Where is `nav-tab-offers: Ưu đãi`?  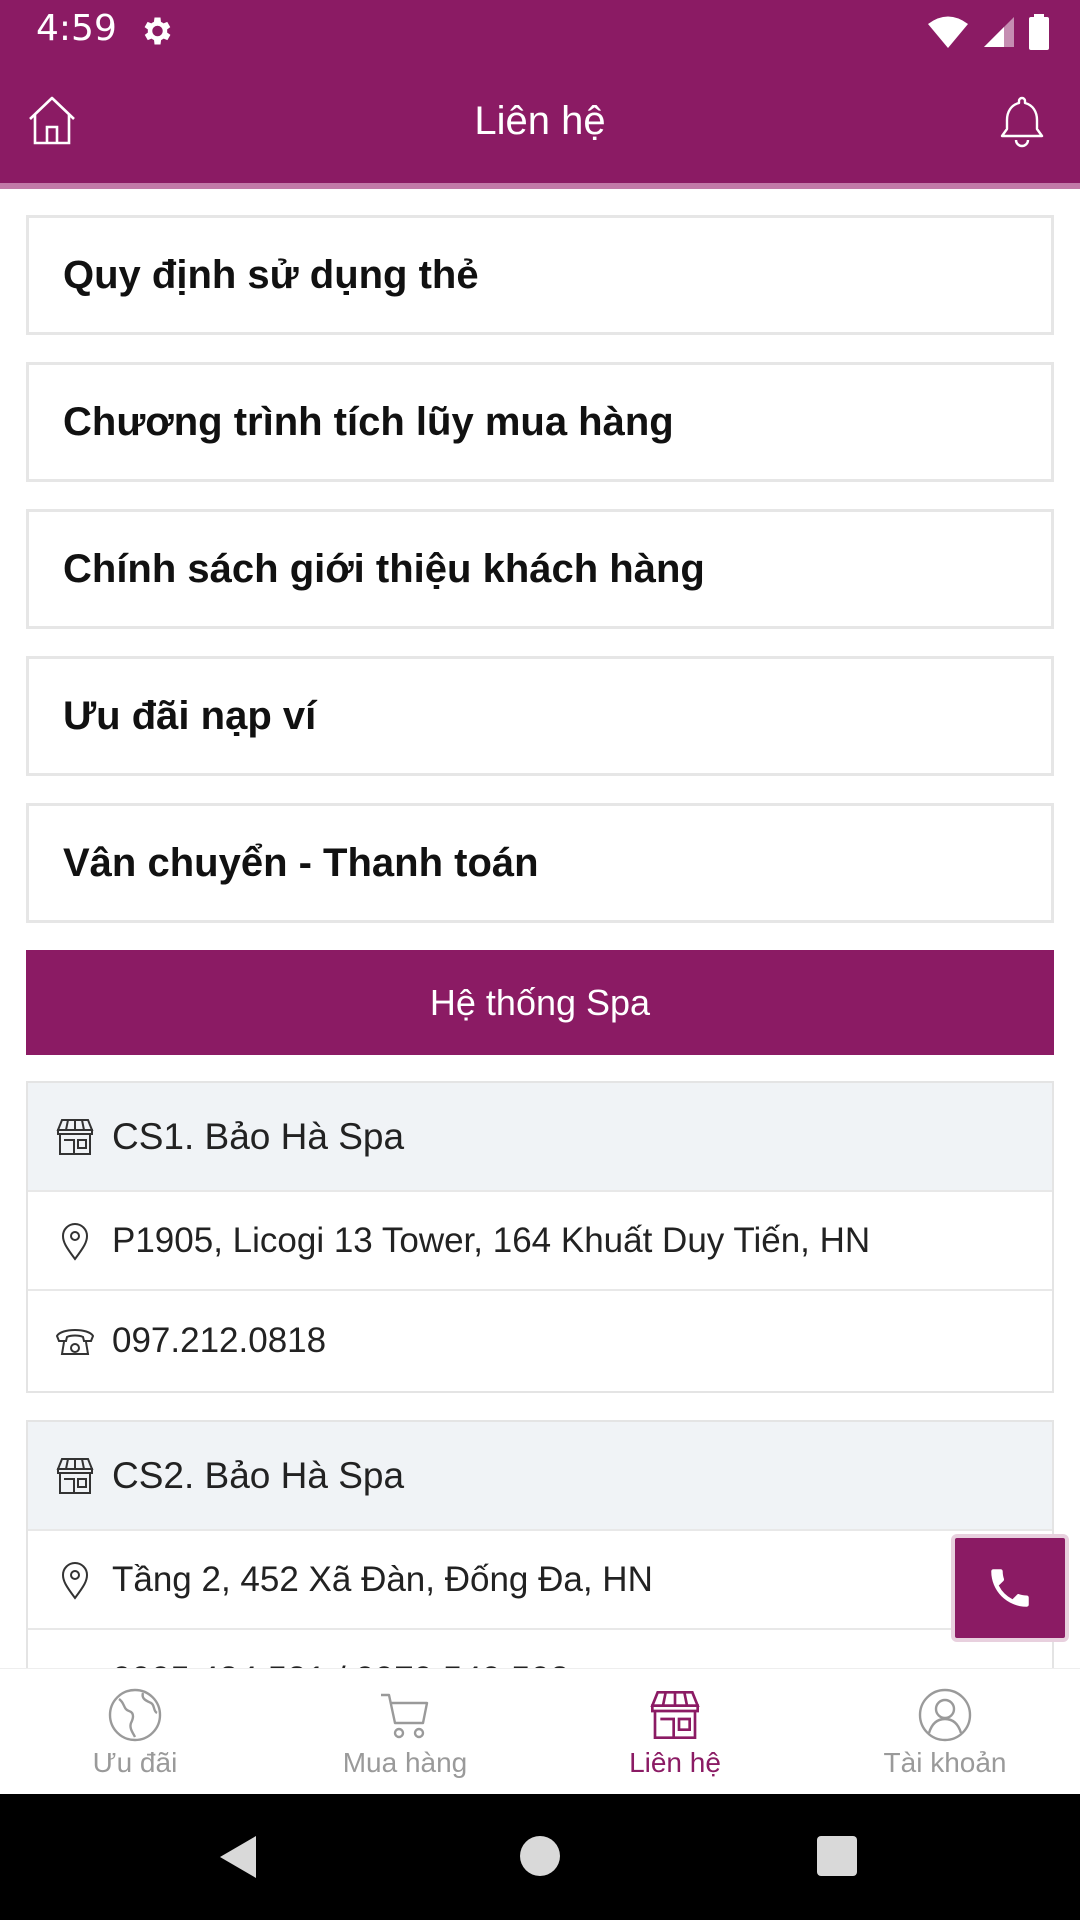 nav-tab-offers: Ưu đãi is located at coordinates (135, 1731).